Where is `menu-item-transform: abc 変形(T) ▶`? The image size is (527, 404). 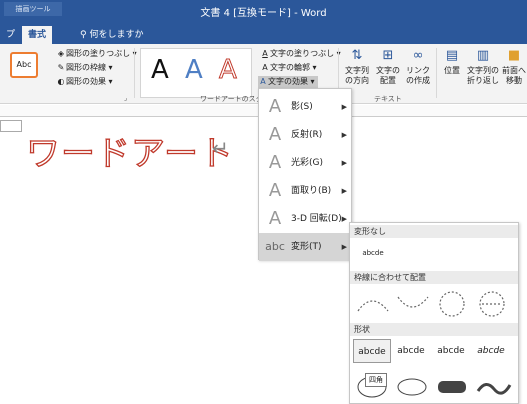 menu-item-transform: abc 変形(T) ▶ is located at coordinates (305, 247).